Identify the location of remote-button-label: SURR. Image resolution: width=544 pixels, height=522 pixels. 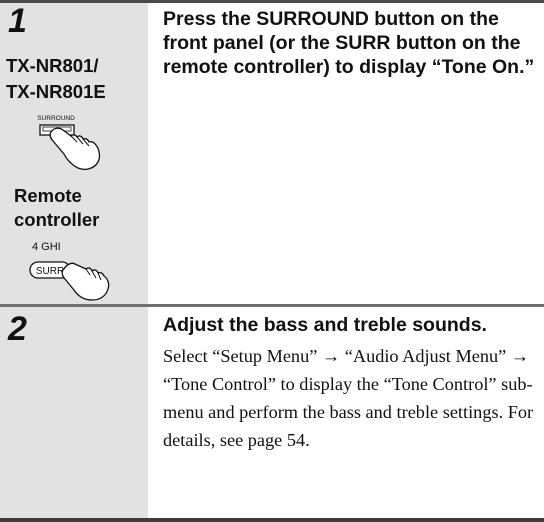
(50, 271).